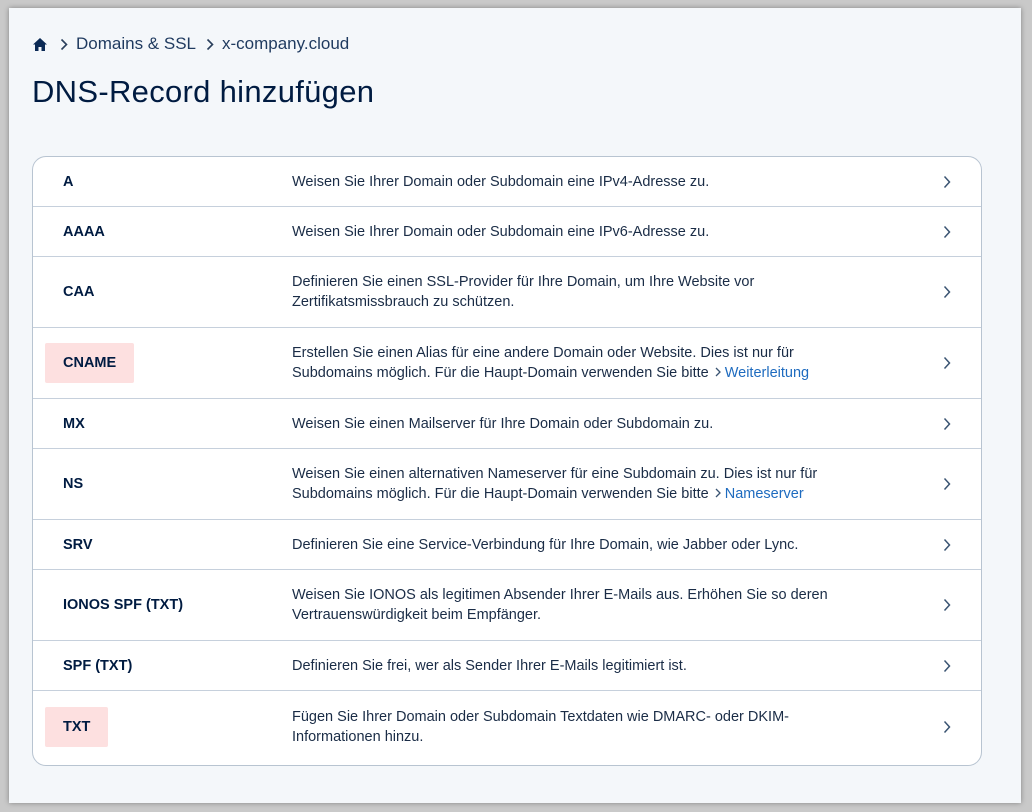 Image resolution: width=1032 pixels, height=812 pixels. What do you see at coordinates (203, 91) in the screenshot?
I see `page-title: DNS-Record hinzufügen` at bounding box center [203, 91].